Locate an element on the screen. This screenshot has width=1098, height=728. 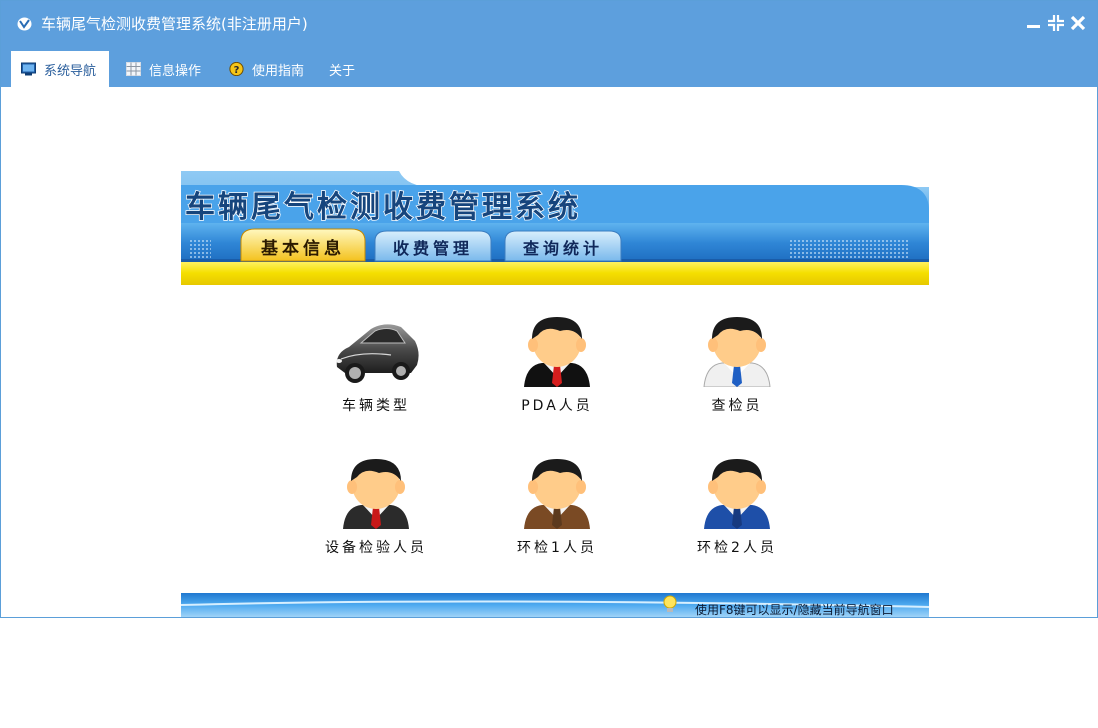
banner-tab-basic-info: 基本信息 is located at coordinates (303, 245).